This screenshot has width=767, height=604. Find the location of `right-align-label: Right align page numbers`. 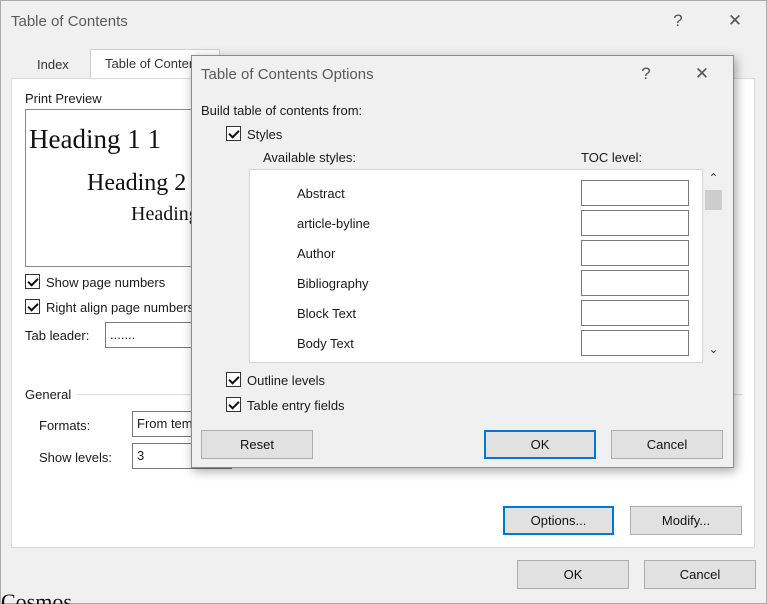

right-align-label: Right align page numbers is located at coordinates (120, 307).